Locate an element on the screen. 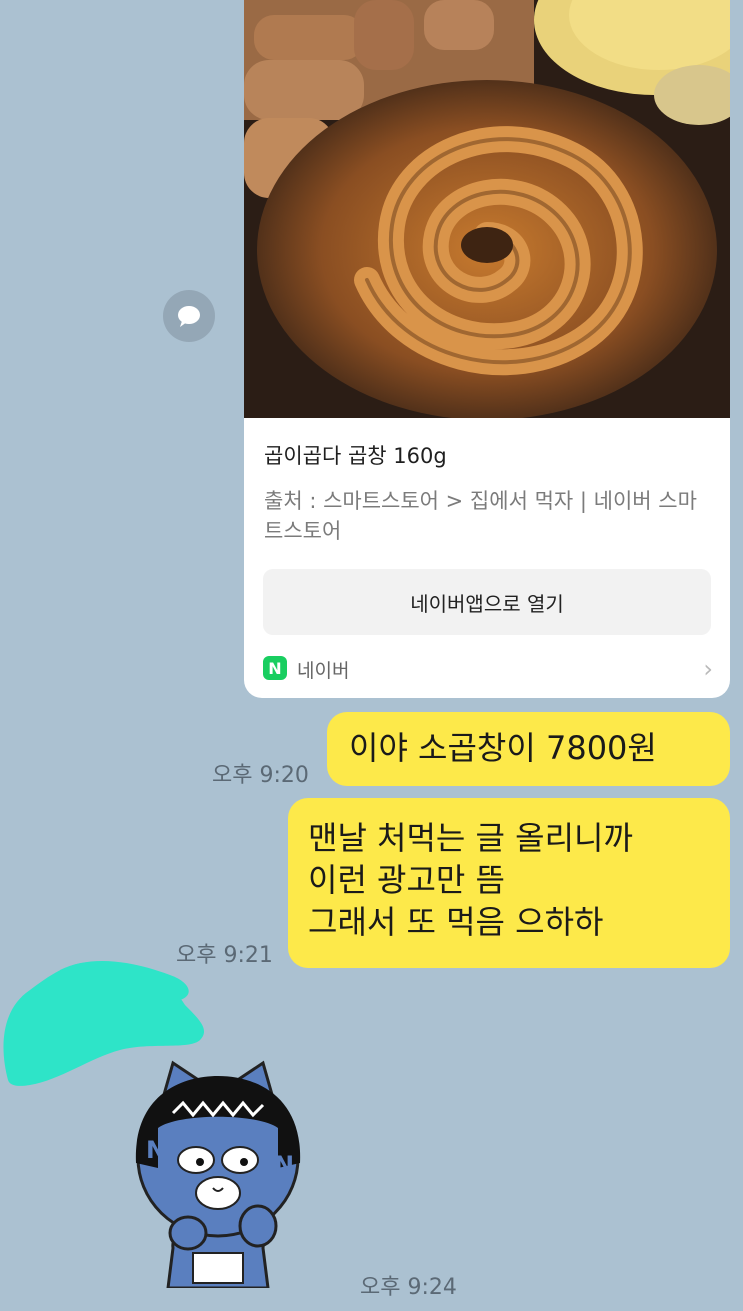 The image size is (743, 1311). message-bubble: 이야 소곱창이 7800원 is located at coordinates (528, 749).